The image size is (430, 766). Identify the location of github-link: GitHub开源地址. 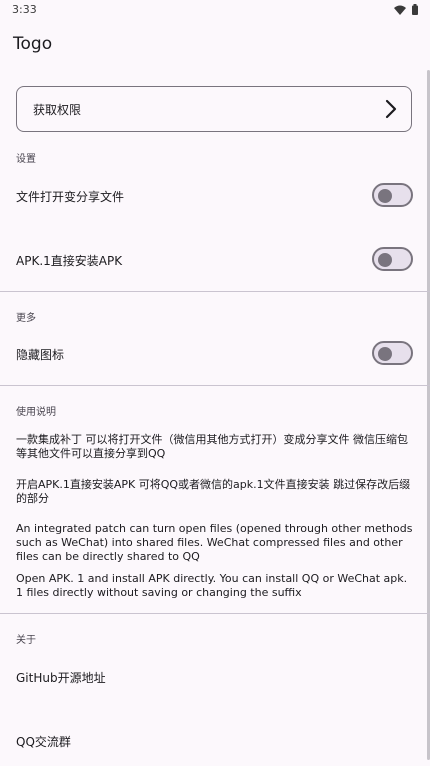
(61, 677).